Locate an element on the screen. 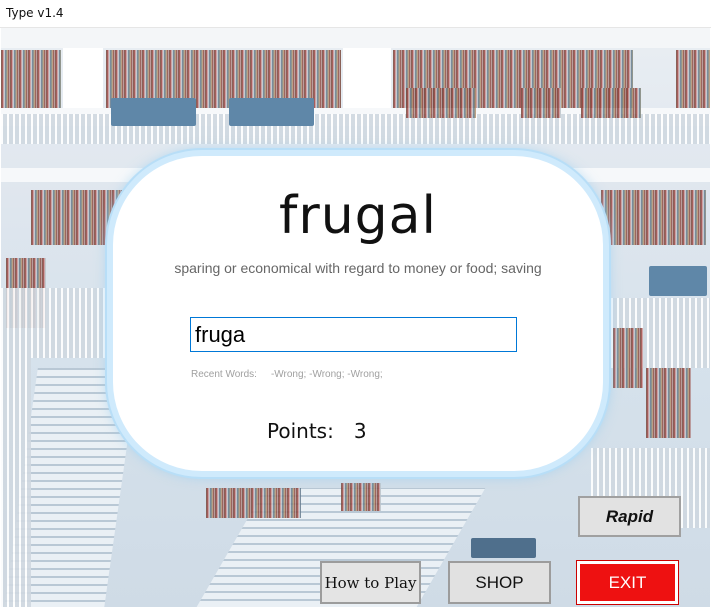 The height and width of the screenshot is (608, 711). shop-button: SHOP is located at coordinates (499, 582).